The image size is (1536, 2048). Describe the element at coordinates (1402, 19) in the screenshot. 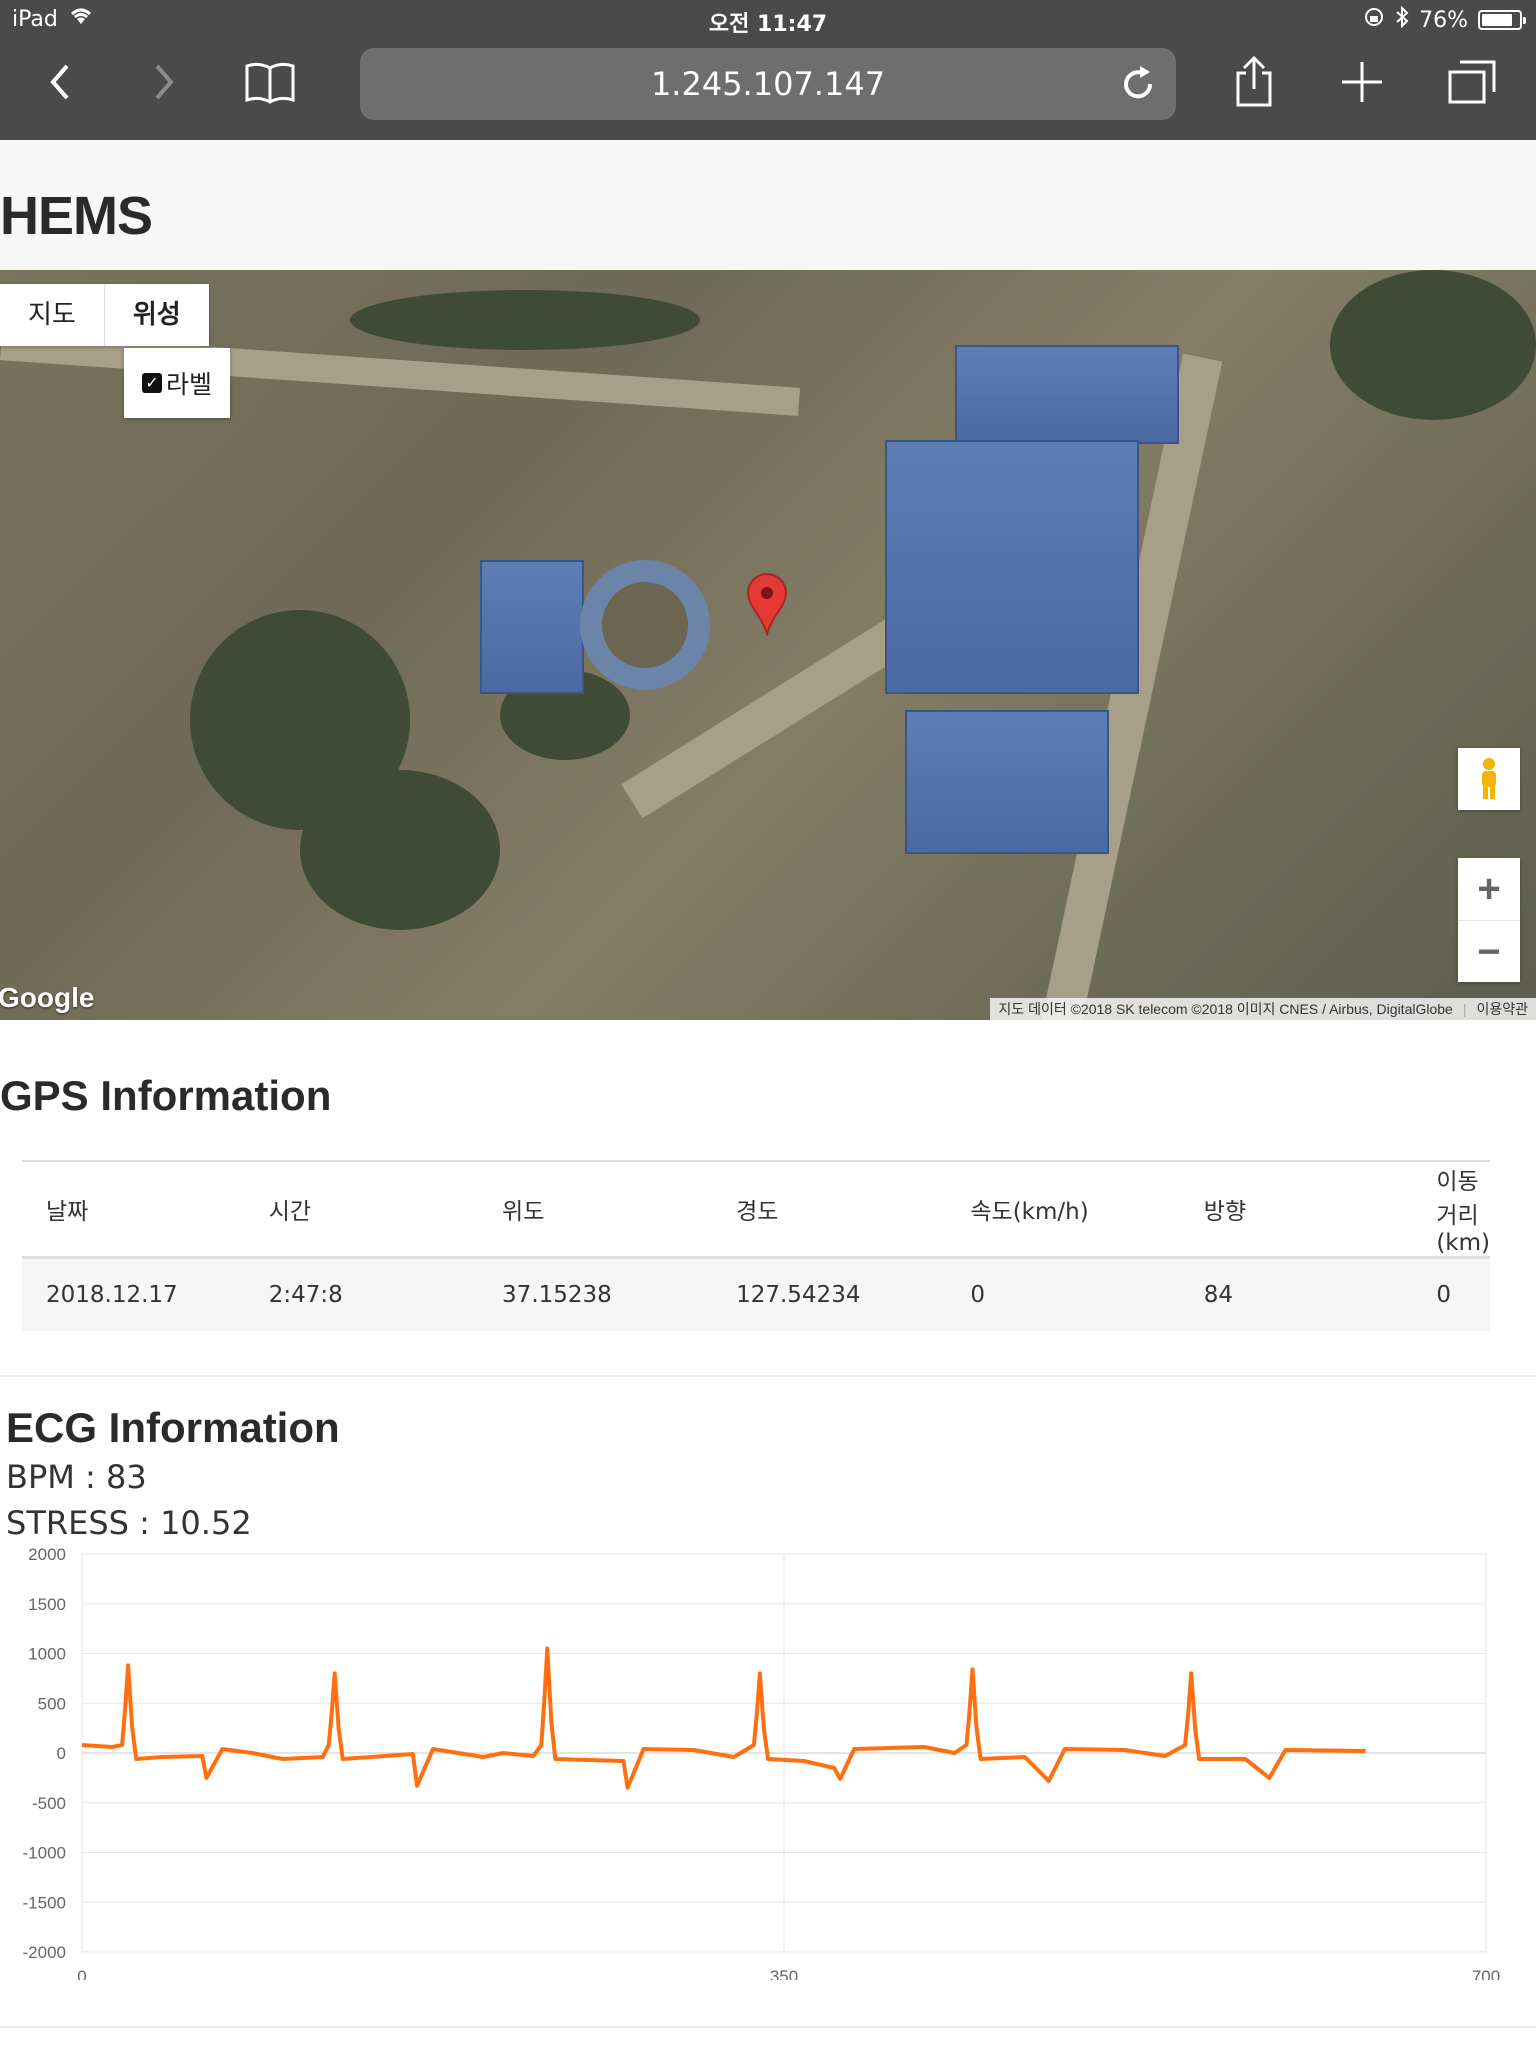

I see `bluetooth-icon` at that location.